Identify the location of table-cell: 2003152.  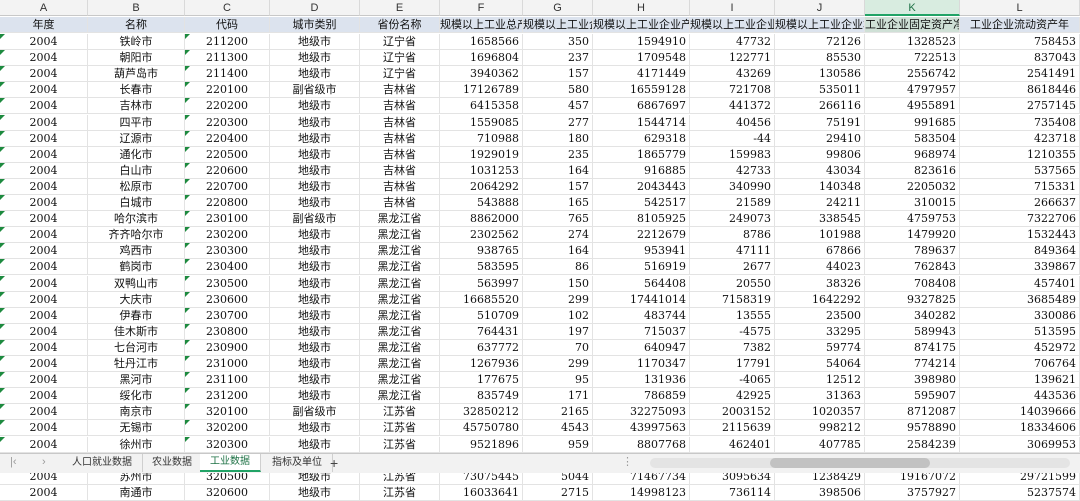
(732, 412).